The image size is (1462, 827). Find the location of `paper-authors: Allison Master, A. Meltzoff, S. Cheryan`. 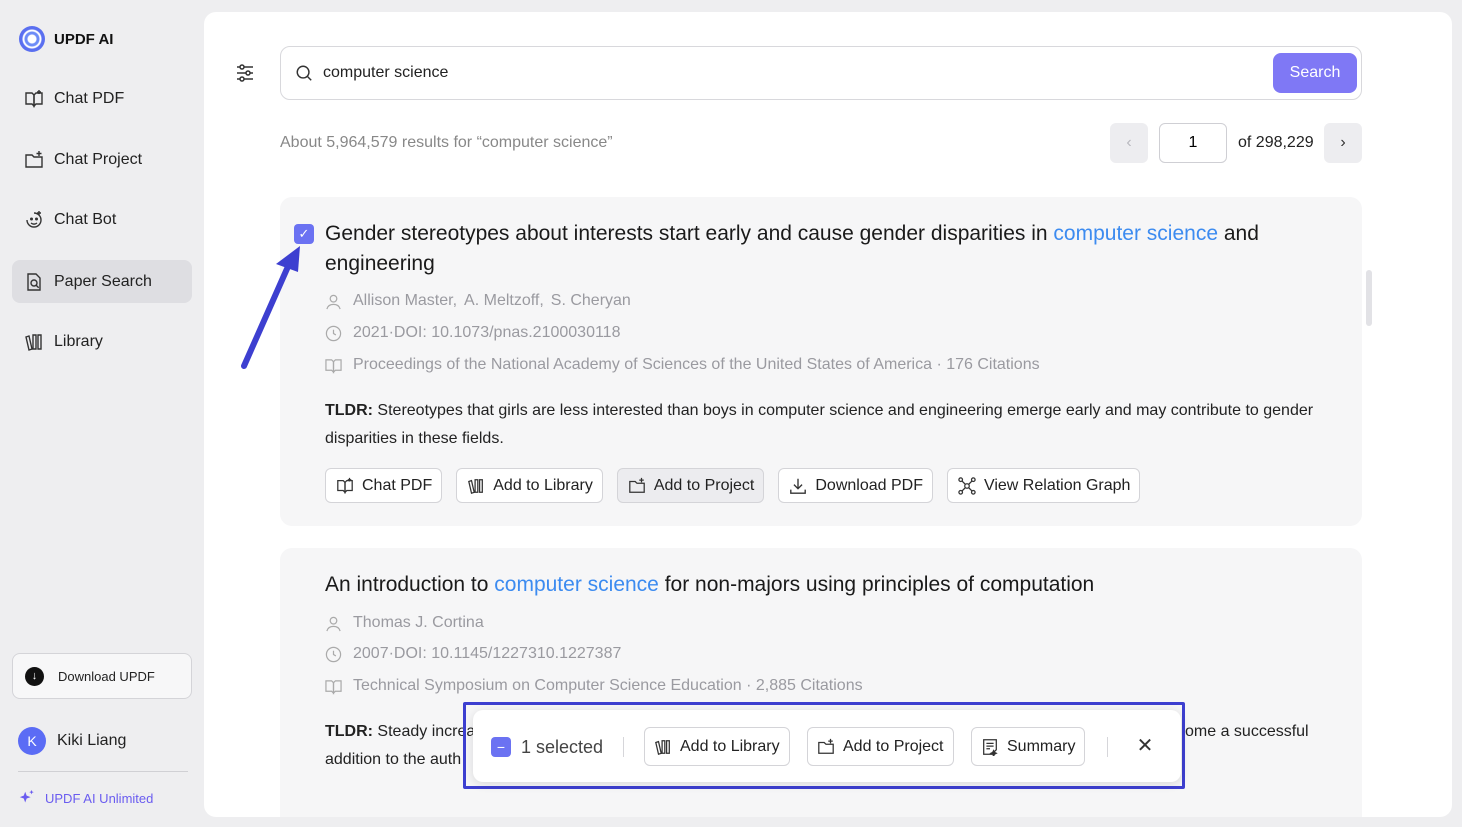

paper-authors: Allison Master, A. Meltzoff, S. Cheryan is located at coordinates (478, 301).